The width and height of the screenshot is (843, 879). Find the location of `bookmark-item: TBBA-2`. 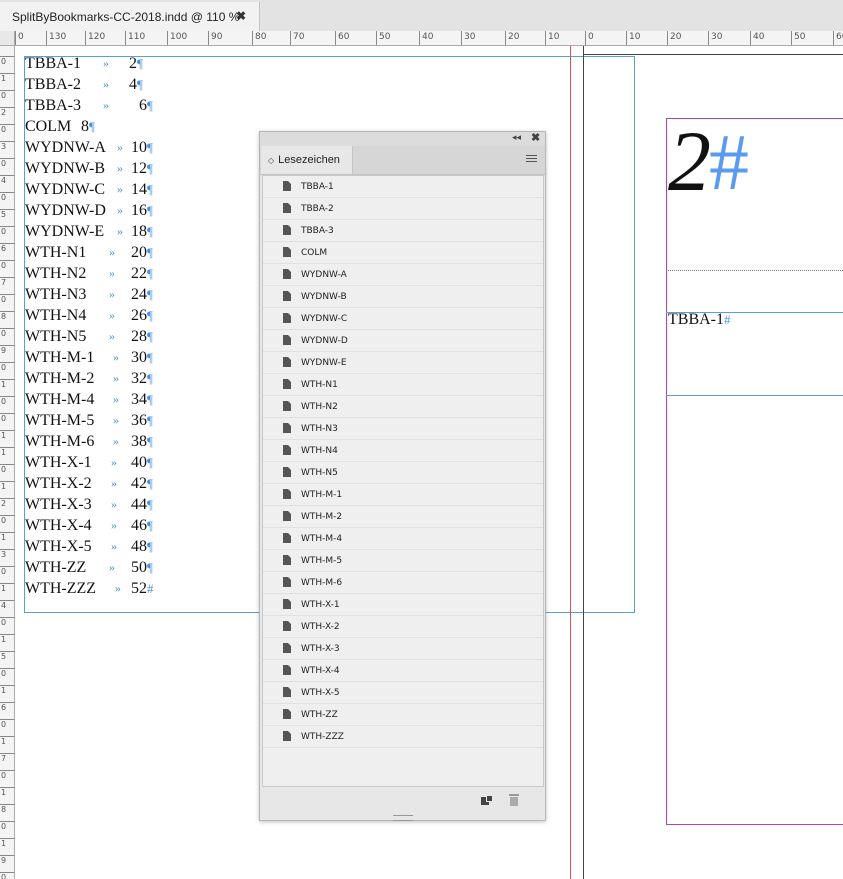

bookmark-item: TBBA-2 is located at coordinates (403, 209).